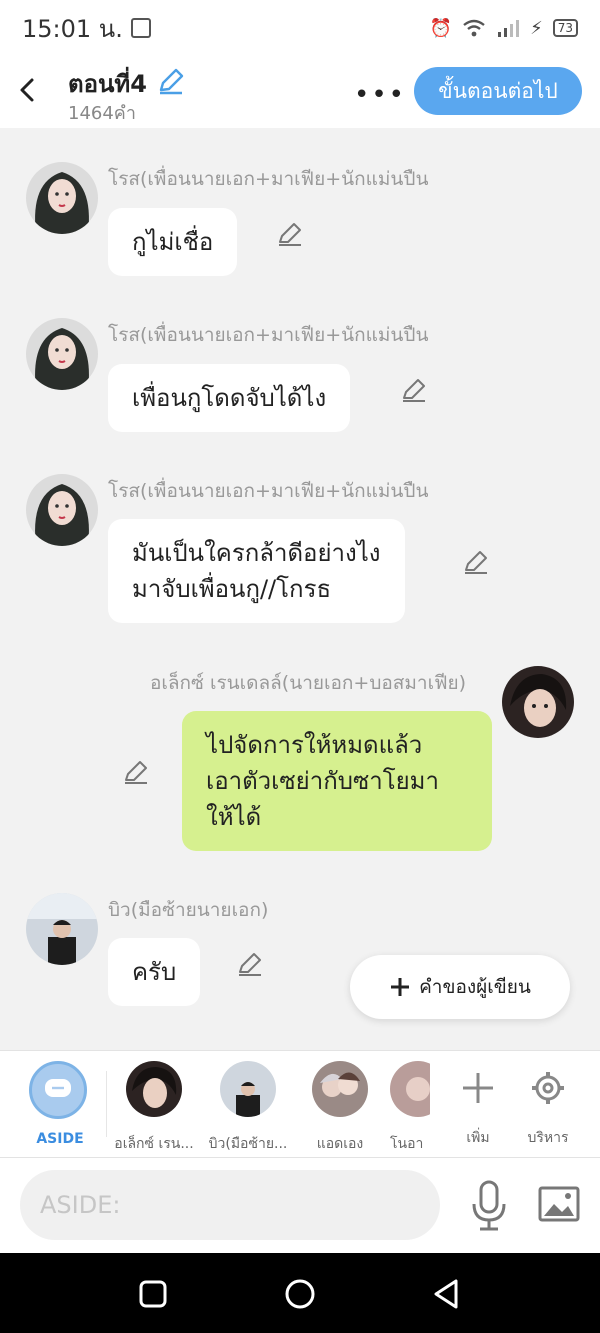 This screenshot has height=1333, width=600. I want to click on back-arrow-icon, so click(28, 90).